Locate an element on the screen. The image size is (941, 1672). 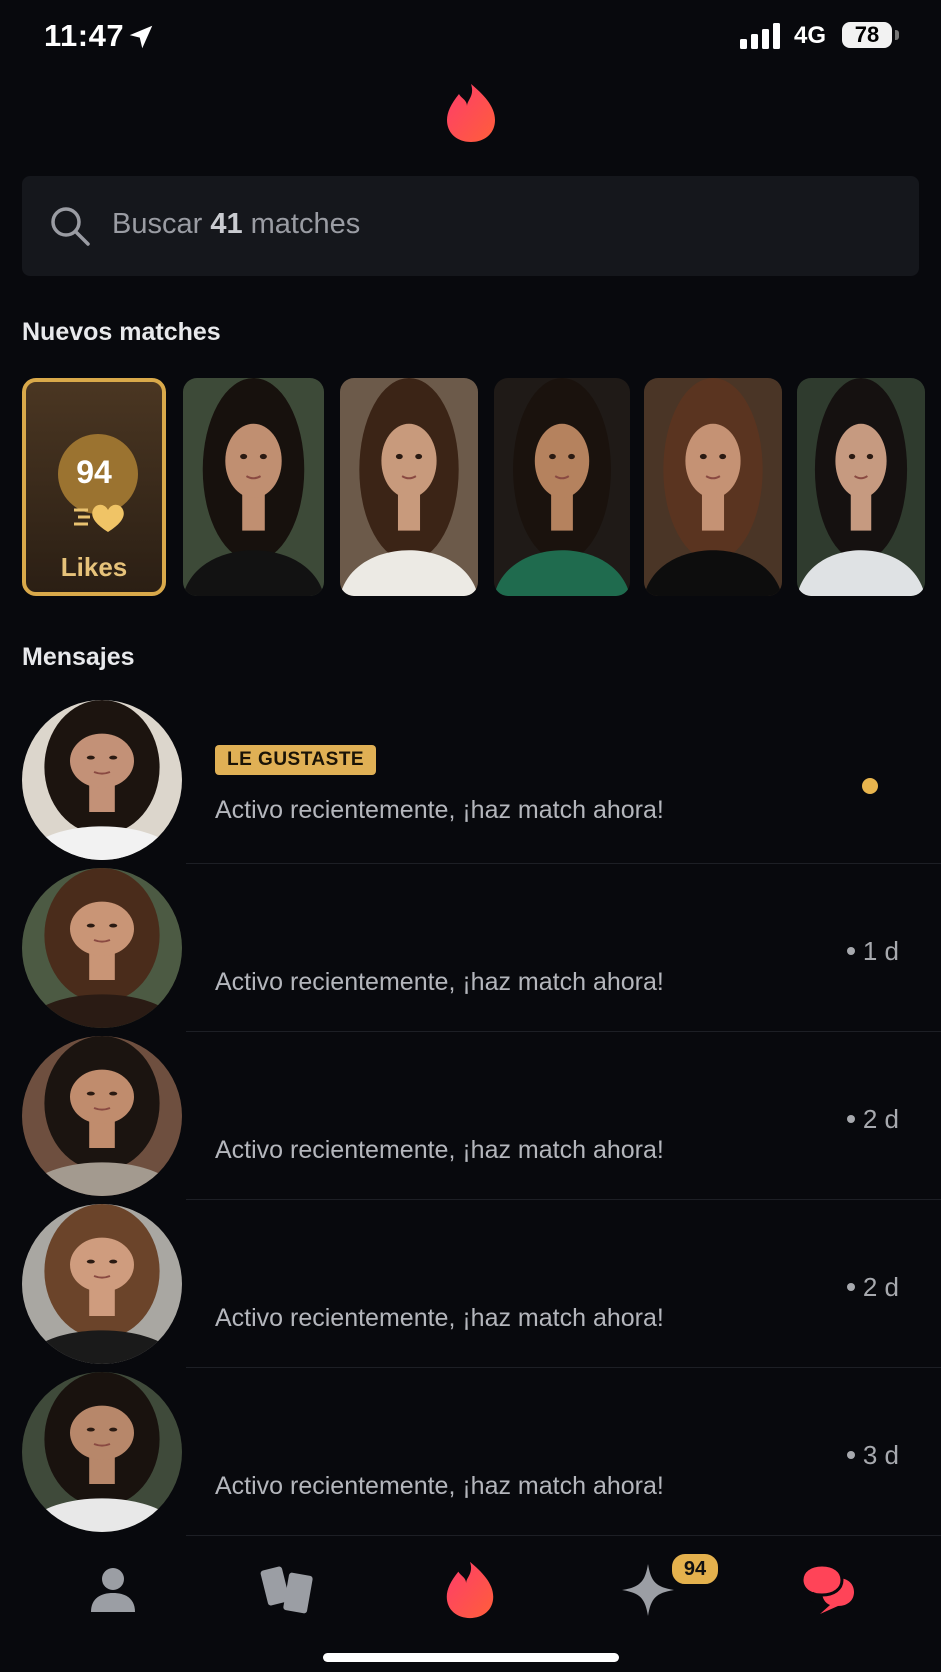
cards-icon is located at coordinates (286, 1590).